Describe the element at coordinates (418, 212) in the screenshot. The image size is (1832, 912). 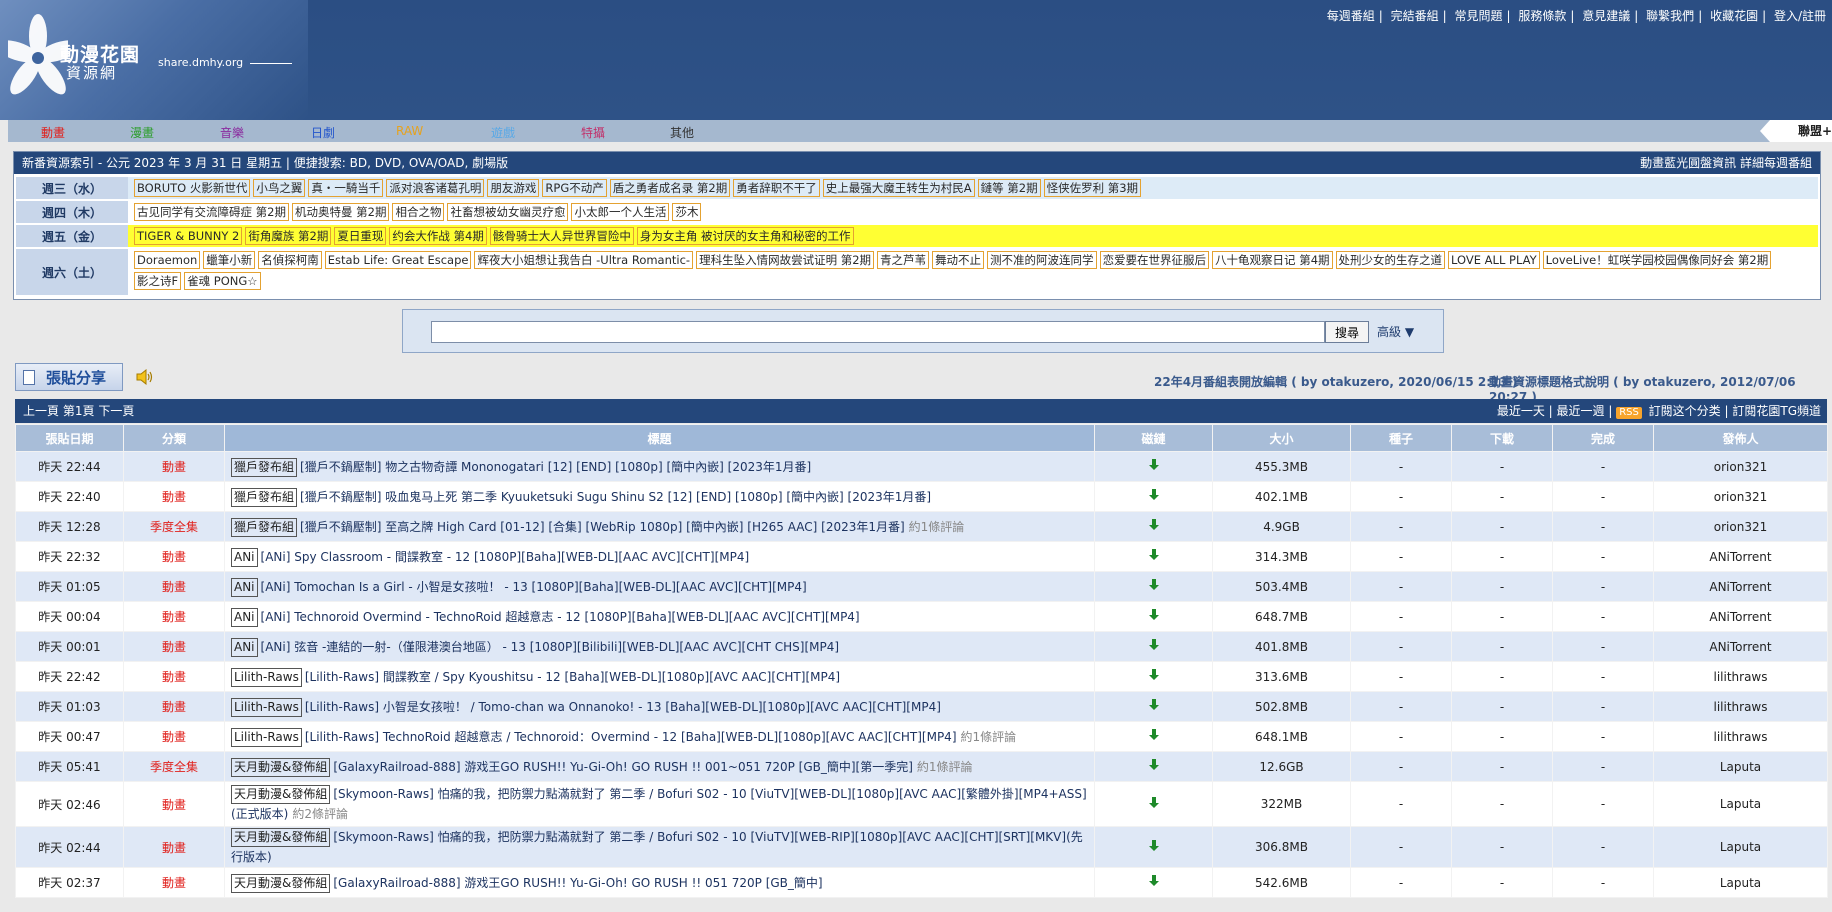
I see `schedule-tag: 相合之物` at that location.